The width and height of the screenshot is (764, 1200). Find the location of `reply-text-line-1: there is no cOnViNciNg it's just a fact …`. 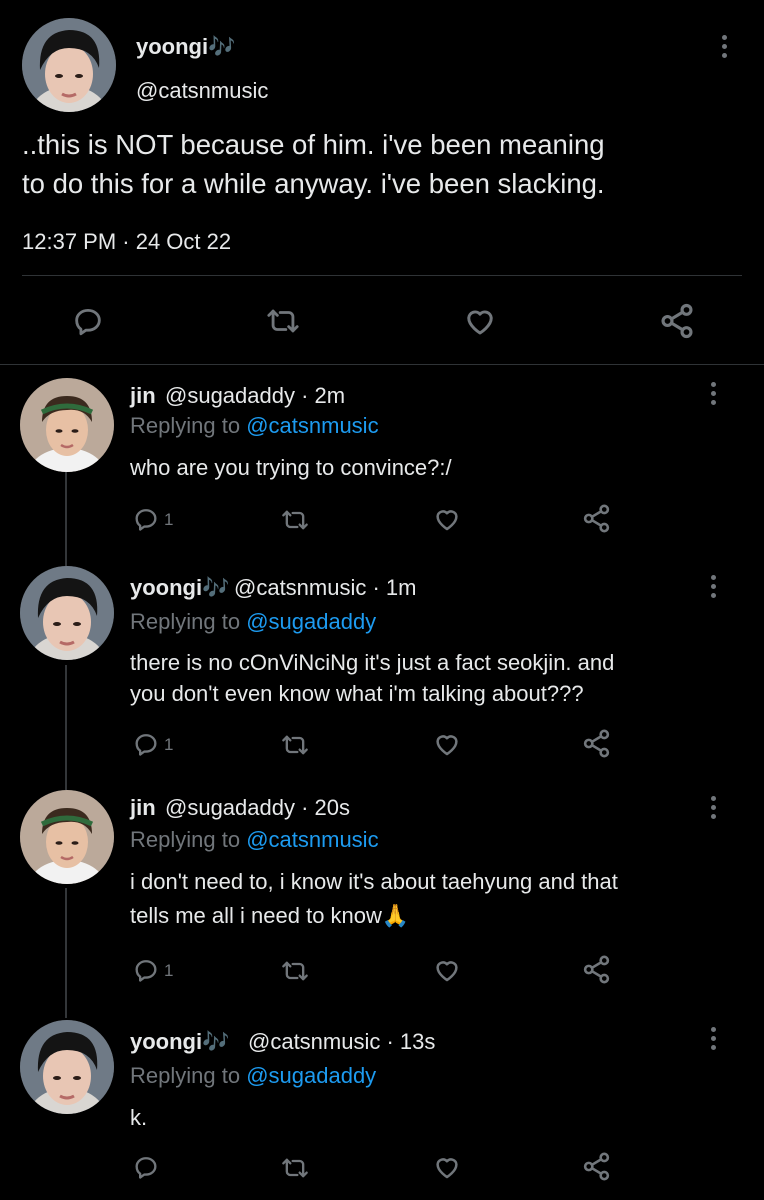

reply-text-line-1: there is no cOnViNciNg it's just a fact … is located at coordinates (372, 662).